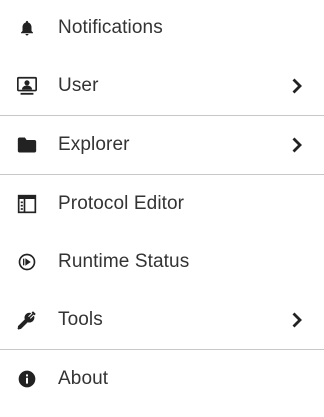 This screenshot has height=417, width=324. What do you see at coordinates (27, 28) in the screenshot?
I see `bell-icon` at bounding box center [27, 28].